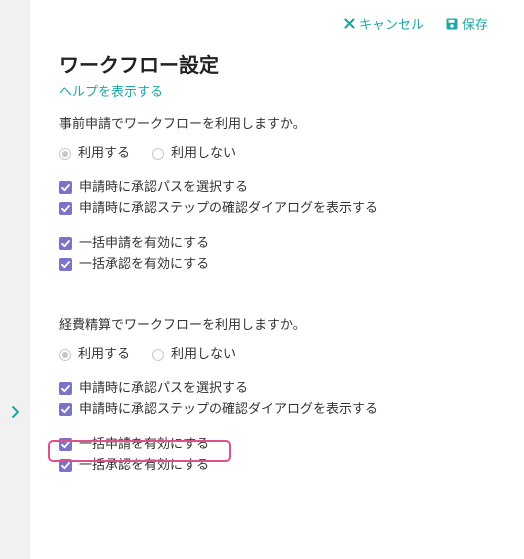 Image resolution: width=524 pixels, height=559 pixels. I want to click on top-actions: キャンセル 保存, so click(416, 23).